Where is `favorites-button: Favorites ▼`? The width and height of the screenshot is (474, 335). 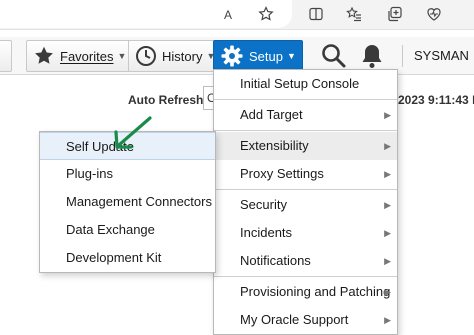 favorites-button: Favorites ▼ is located at coordinates (80, 56).